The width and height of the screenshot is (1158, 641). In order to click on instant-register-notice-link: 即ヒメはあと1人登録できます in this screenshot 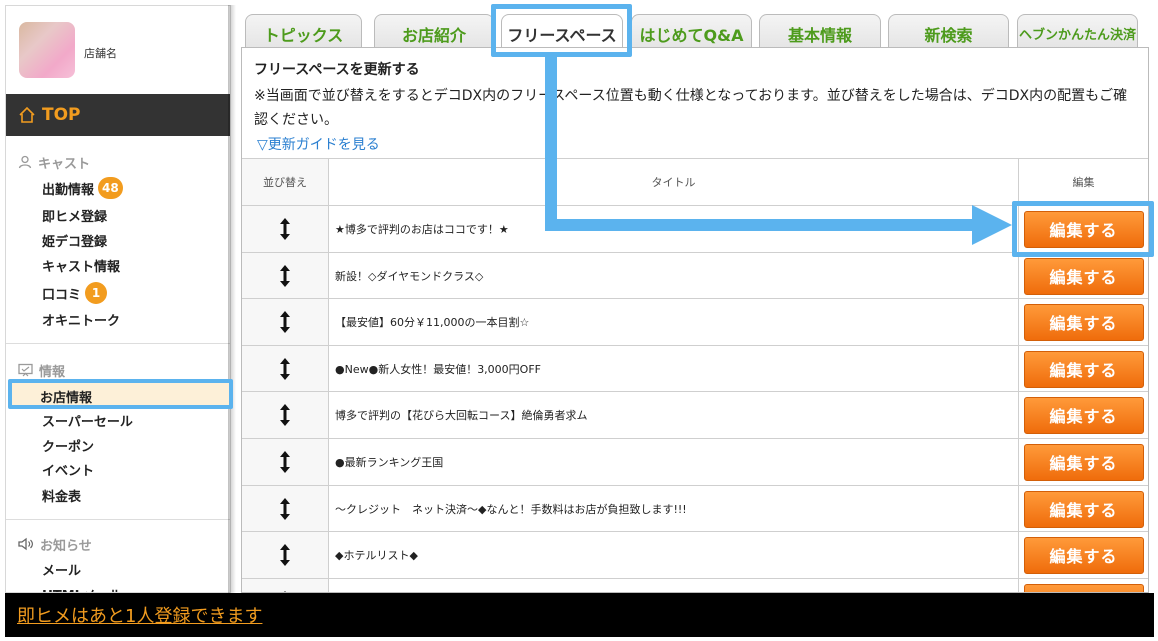, I will do `click(139, 615)`.